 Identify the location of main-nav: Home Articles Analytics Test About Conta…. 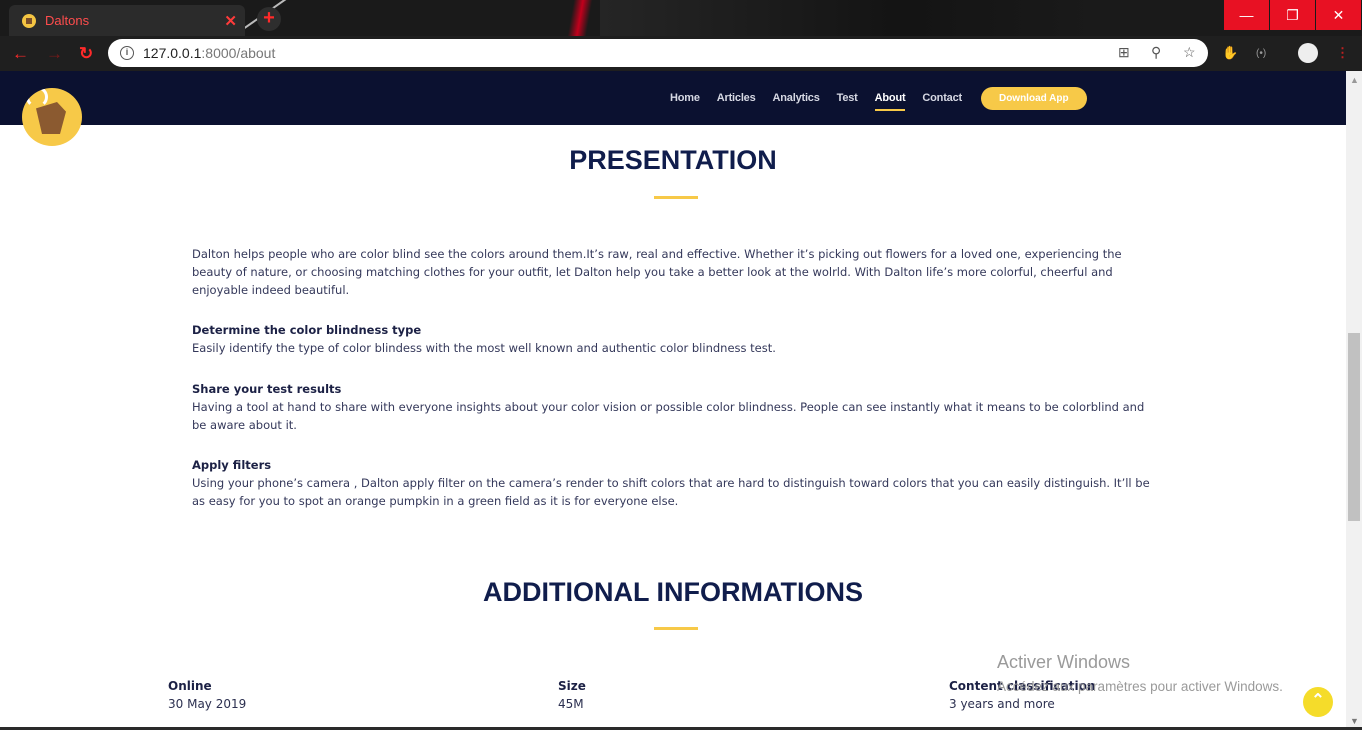
(878, 98).